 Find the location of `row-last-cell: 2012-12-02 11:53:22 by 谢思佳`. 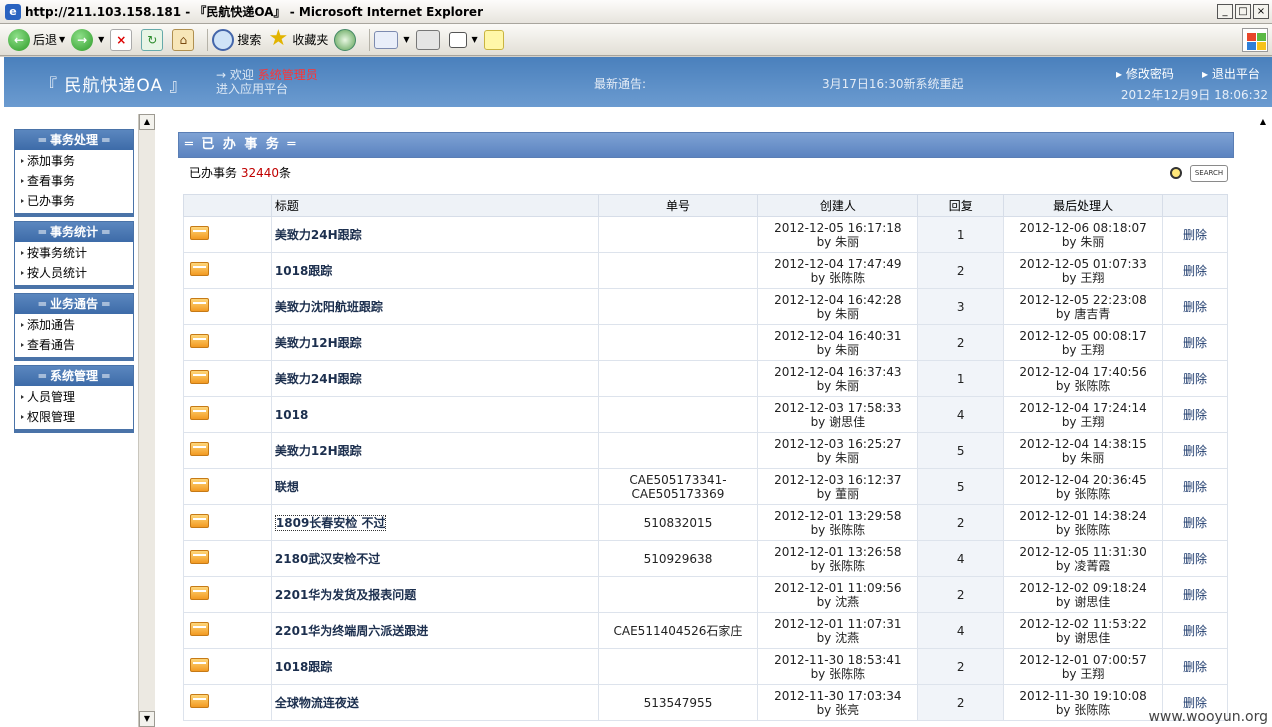

row-last-cell: 2012-12-02 11:53:22 by 谢思佳 is located at coordinates (1083, 630).